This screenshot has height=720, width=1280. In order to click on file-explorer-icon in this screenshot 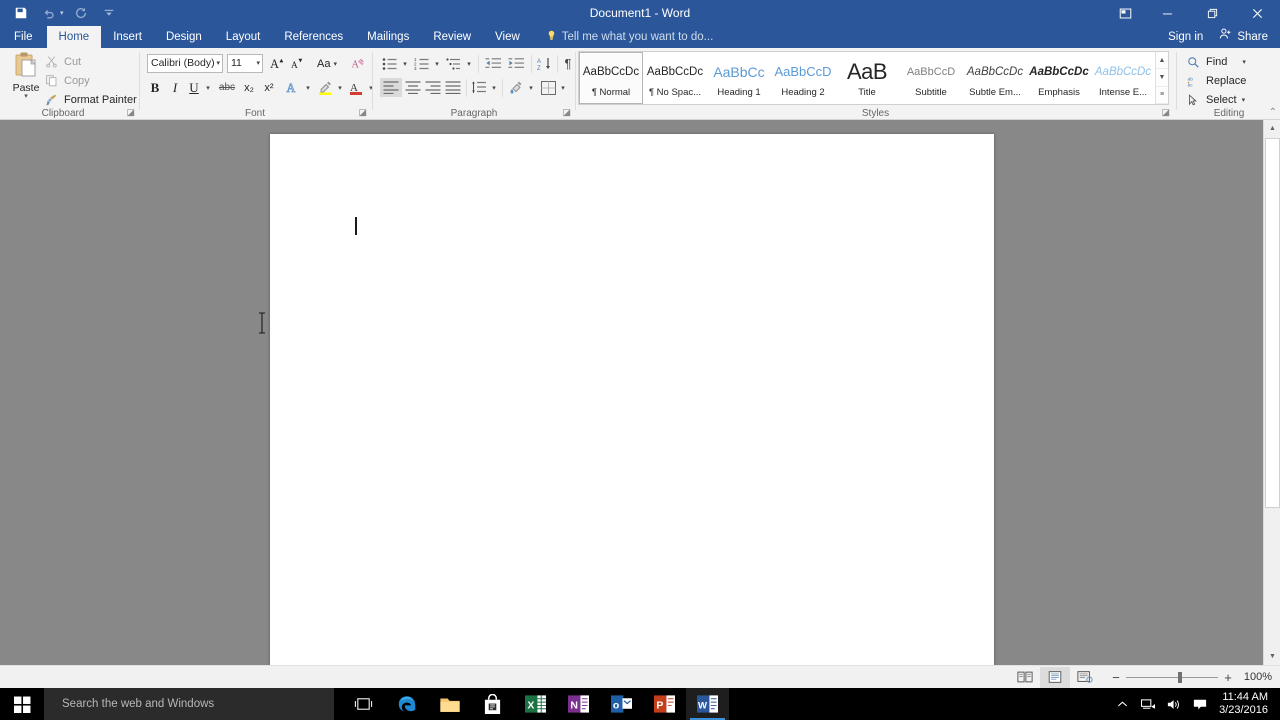, I will do `click(449, 704)`.